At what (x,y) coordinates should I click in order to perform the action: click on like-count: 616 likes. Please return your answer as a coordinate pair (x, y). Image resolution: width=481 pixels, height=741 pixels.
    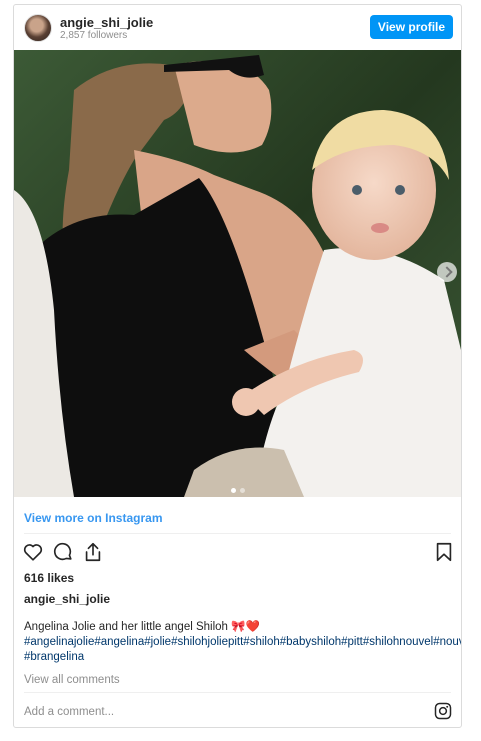
    Looking at the image, I should click on (49, 578).